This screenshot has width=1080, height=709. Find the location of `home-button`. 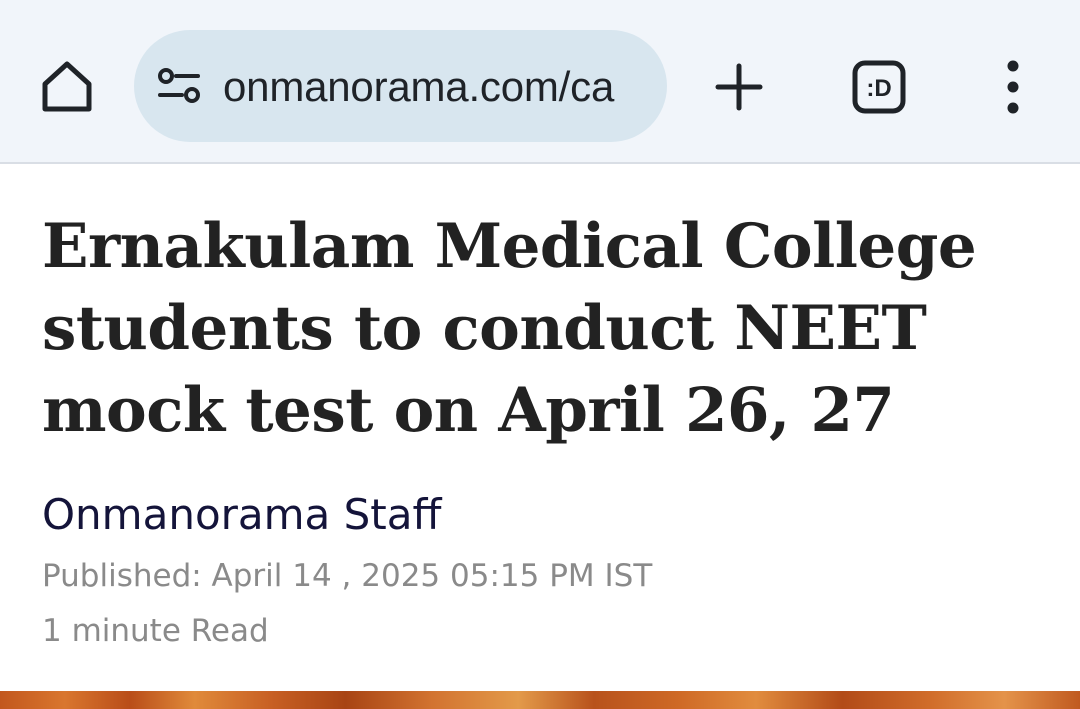

home-button is located at coordinates (67, 87).